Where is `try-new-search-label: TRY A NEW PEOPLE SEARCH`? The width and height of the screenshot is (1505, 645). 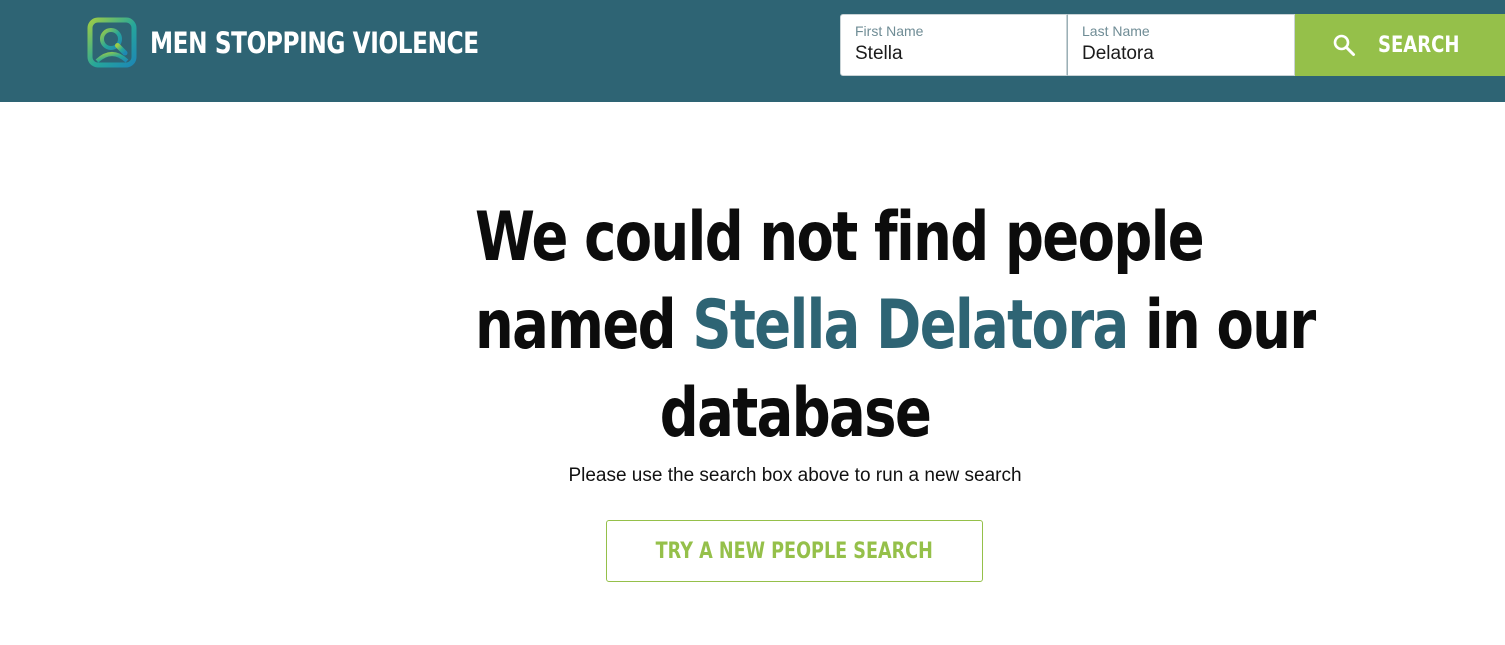 try-new-search-label: TRY A NEW PEOPLE SEARCH is located at coordinates (794, 551).